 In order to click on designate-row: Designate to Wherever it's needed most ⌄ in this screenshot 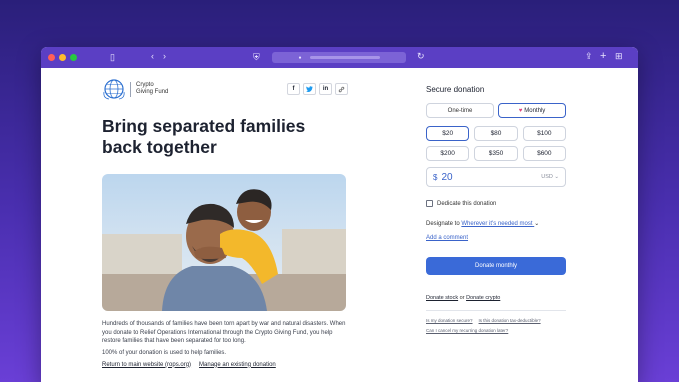, I will do `click(496, 223)`.